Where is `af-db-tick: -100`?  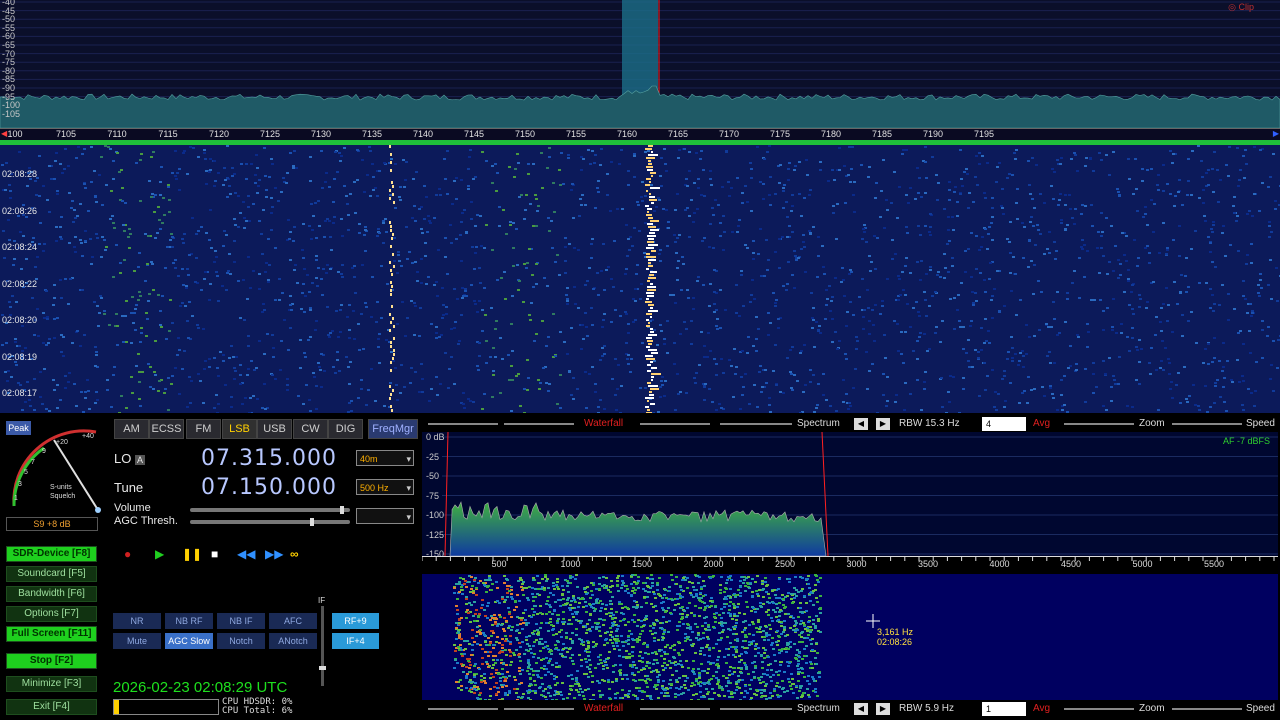
af-db-tick: -100 is located at coordinates (435, 515).